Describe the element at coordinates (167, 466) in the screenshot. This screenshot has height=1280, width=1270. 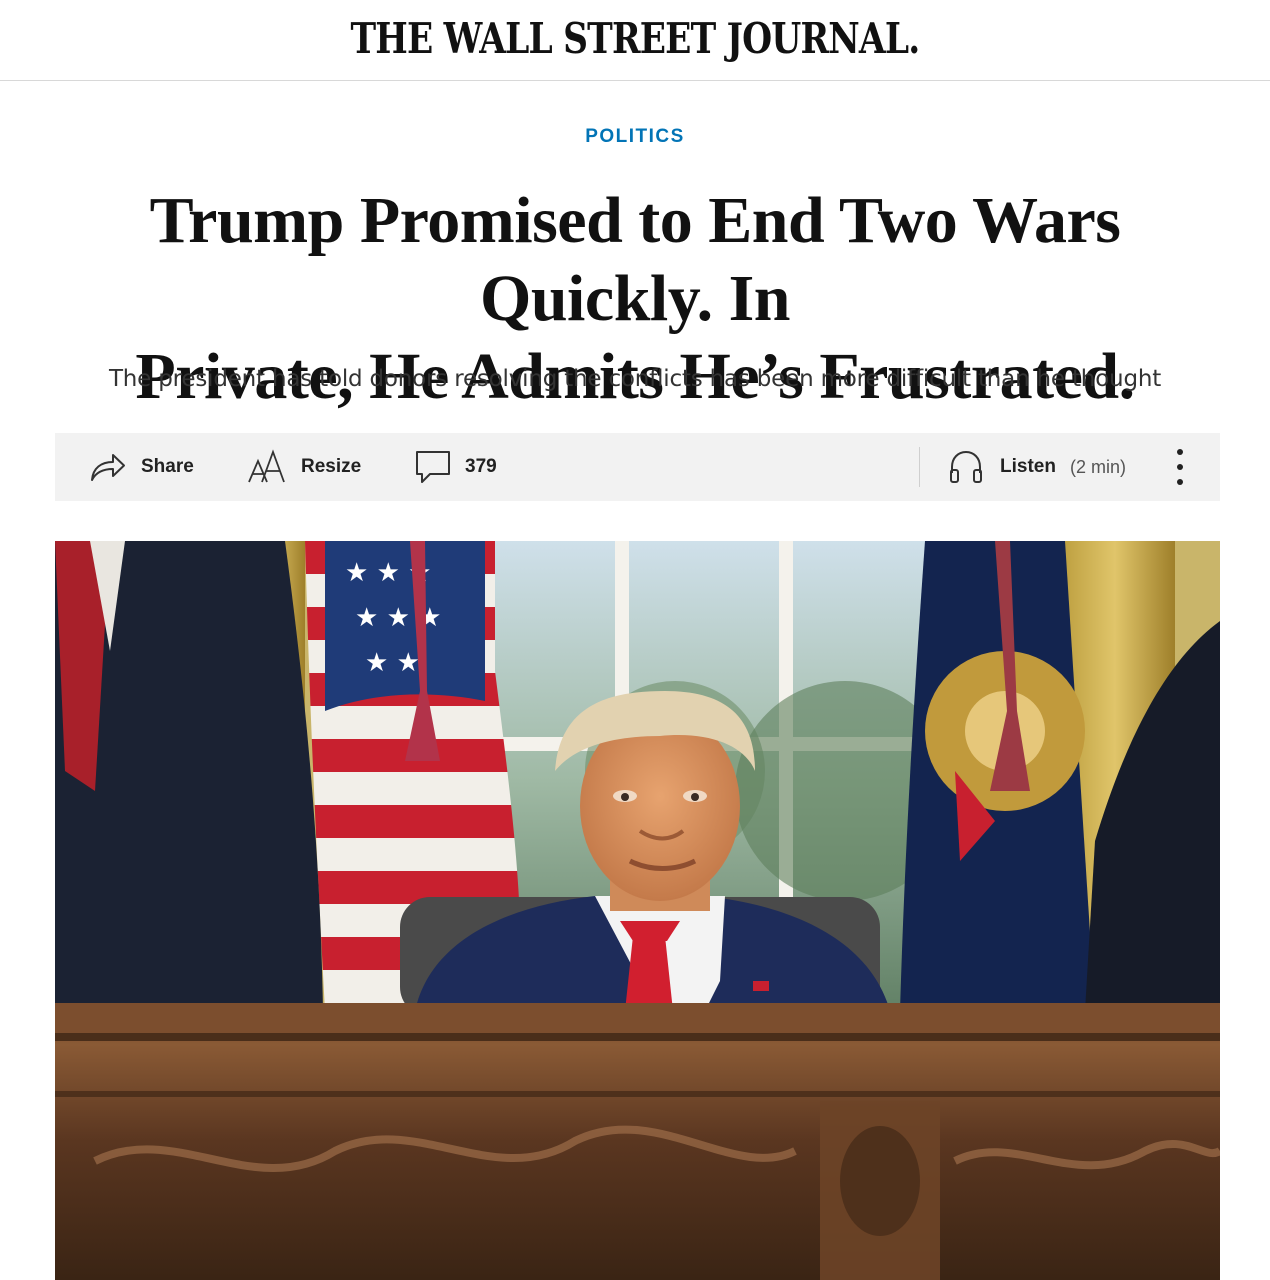
I see `share-label: Share` at that location.